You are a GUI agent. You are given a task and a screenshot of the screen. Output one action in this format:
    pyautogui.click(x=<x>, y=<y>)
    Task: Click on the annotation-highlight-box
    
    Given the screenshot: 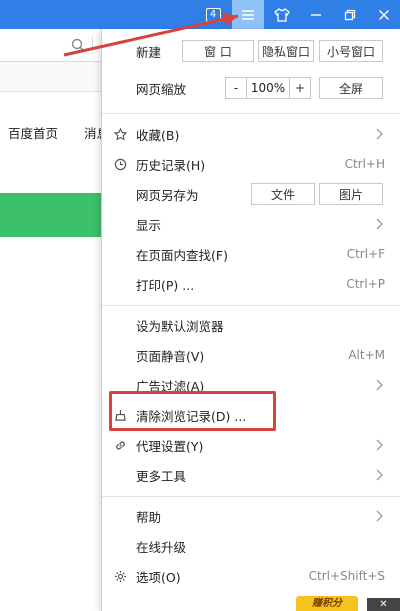 What is the action you would take?
    pyautogui.click(x=192, y=411)
    